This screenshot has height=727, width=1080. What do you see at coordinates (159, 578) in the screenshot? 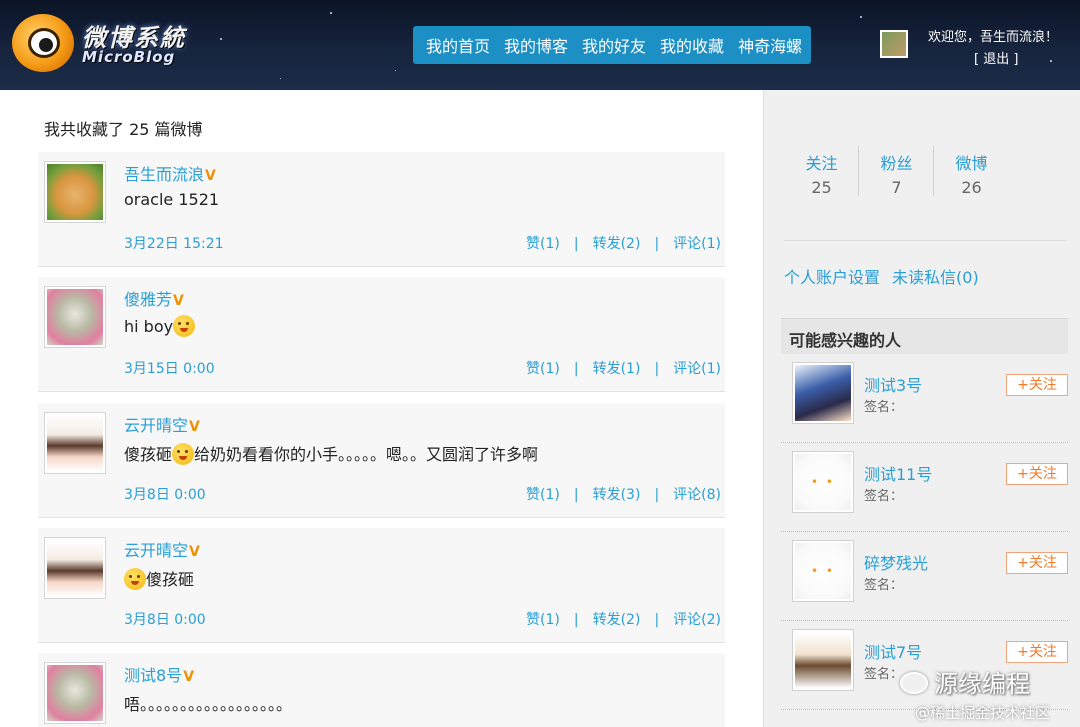
I see `post-content: 傻孩砸` at bounding box center [159, 578].